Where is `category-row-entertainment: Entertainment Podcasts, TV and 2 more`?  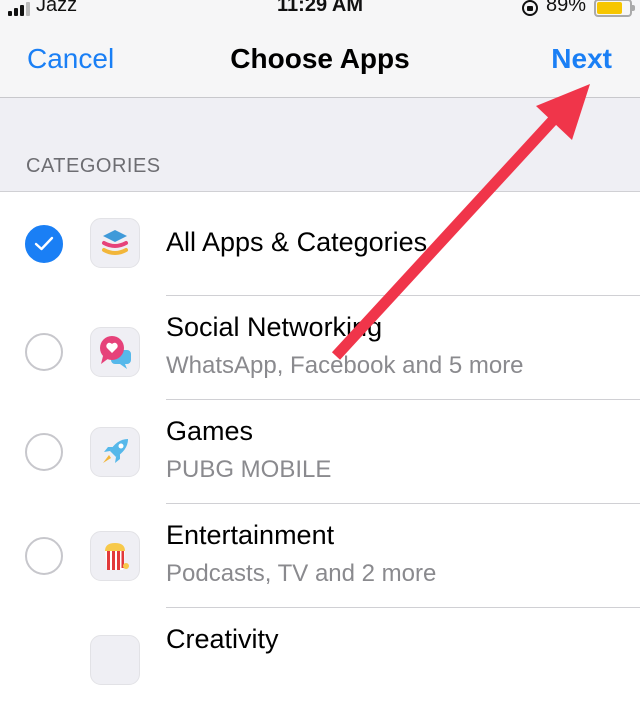
category-row-entertainment: Entertainment Podcasts, TV and 2 more is located at coordinates (320, 556).